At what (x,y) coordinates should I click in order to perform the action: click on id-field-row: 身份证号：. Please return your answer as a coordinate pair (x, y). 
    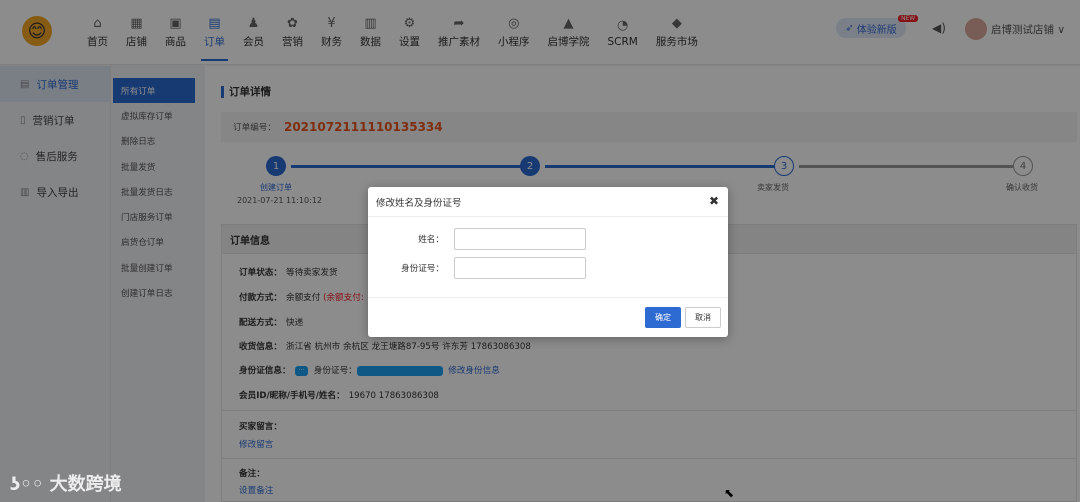
    Looking at the image, I should click on (477, 268).